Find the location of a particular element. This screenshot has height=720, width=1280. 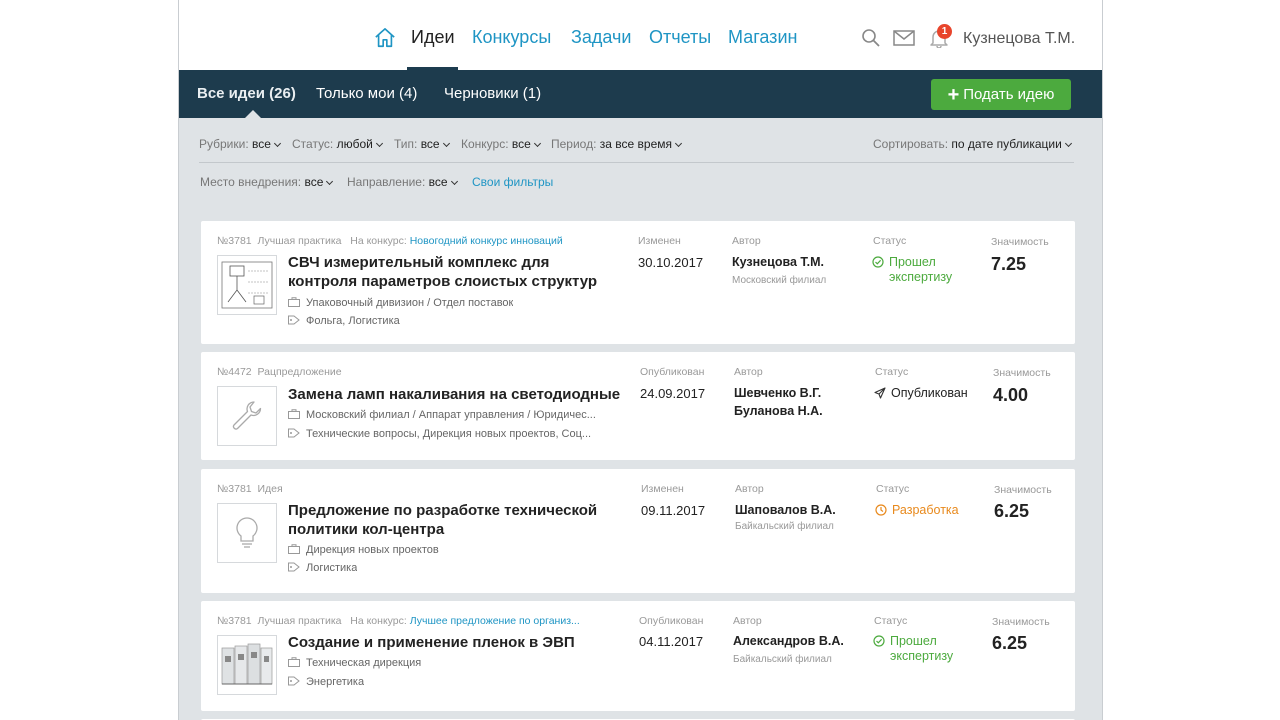

idea-date: 09.11.2017 is located at coordinates (673, 510).